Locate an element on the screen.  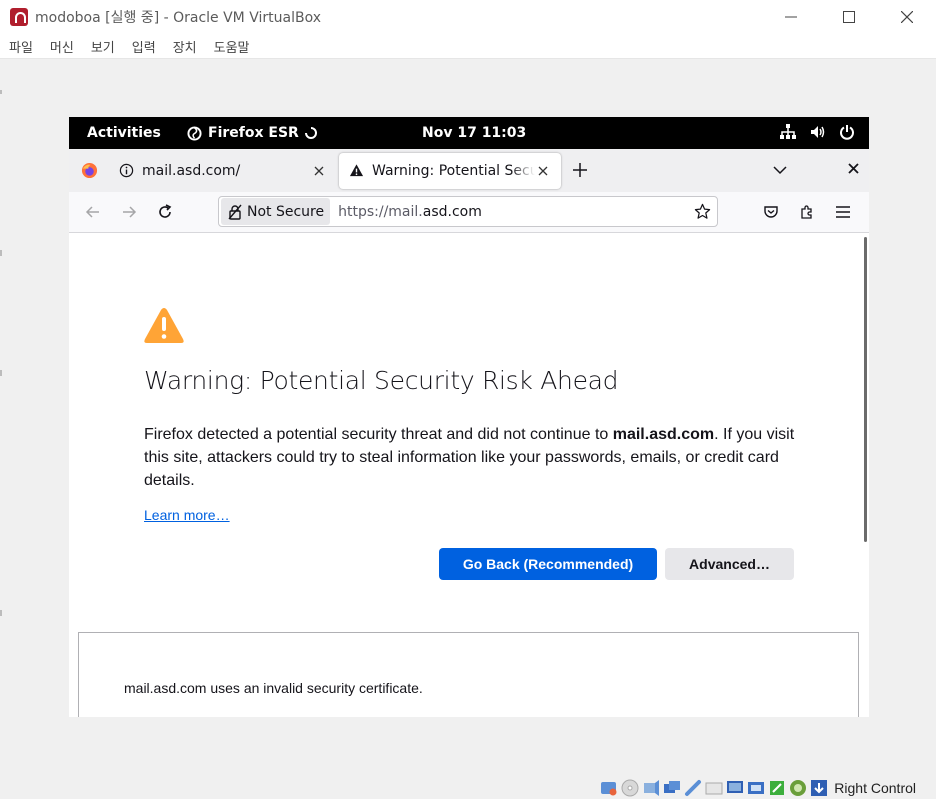
network-adapter-icon is located at coordinates (672, 788).